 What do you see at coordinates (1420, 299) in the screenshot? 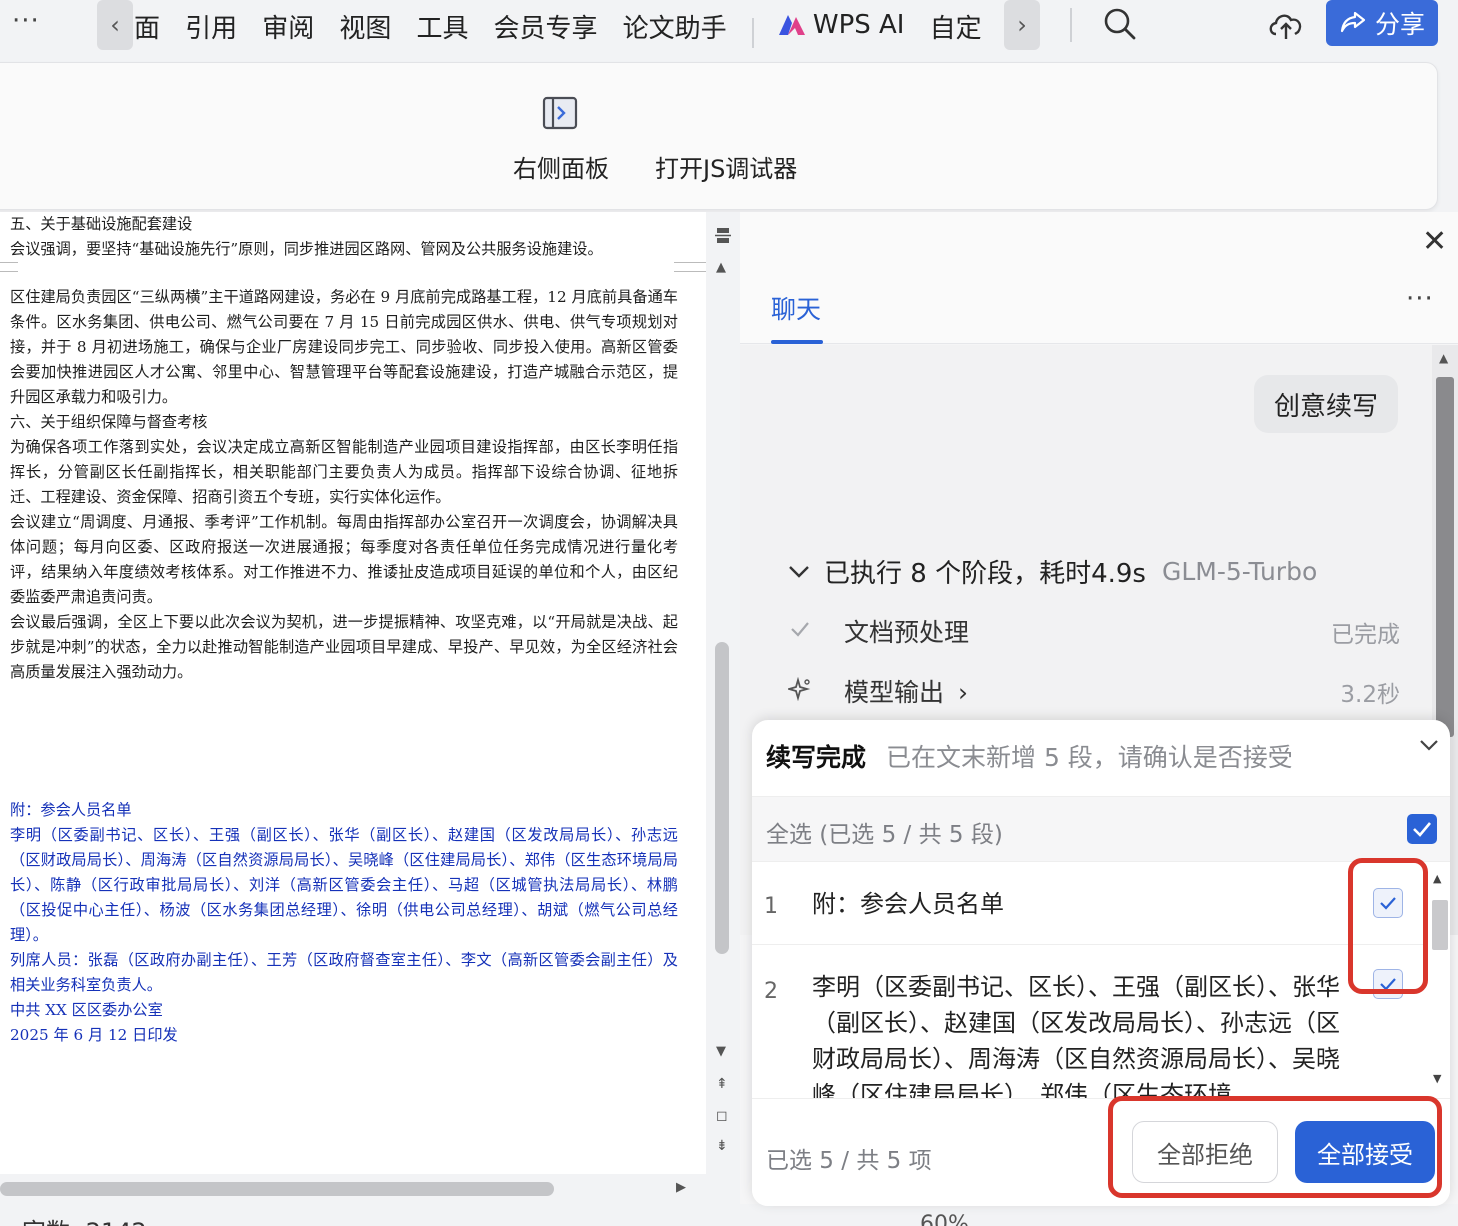
I see `more-options-icon: ···` at bounding box center [1420, 299].